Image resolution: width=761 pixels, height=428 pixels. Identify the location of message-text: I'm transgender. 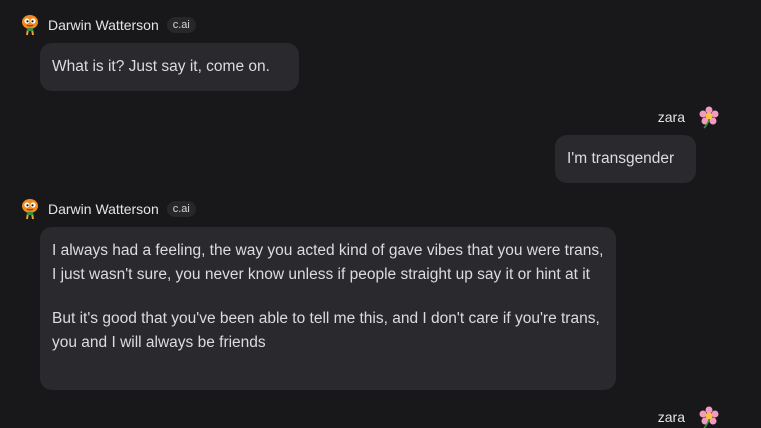
(621, 158).